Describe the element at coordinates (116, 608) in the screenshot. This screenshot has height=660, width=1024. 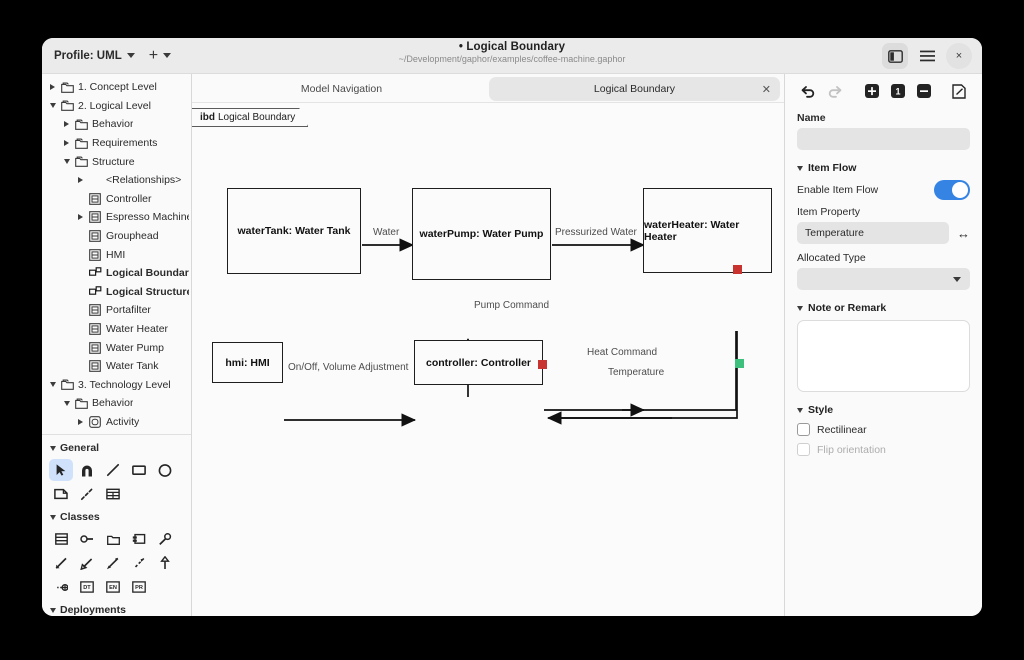
I see `toolbox-section-deployments: Deployments` at that location.